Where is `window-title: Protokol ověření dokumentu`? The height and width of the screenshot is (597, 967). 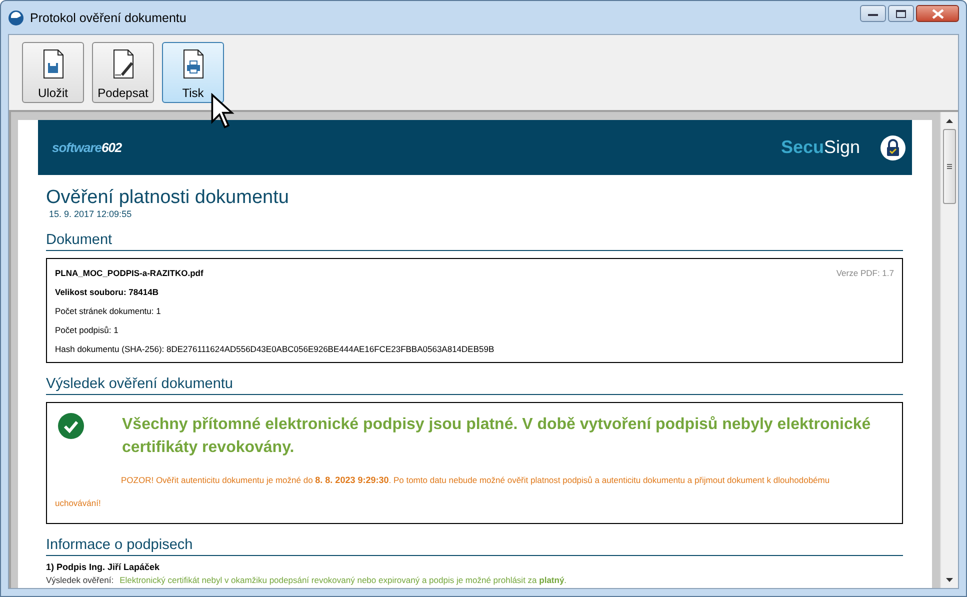 window-title: Protokol ověření dokumentu is located at coordinates (109, 17).